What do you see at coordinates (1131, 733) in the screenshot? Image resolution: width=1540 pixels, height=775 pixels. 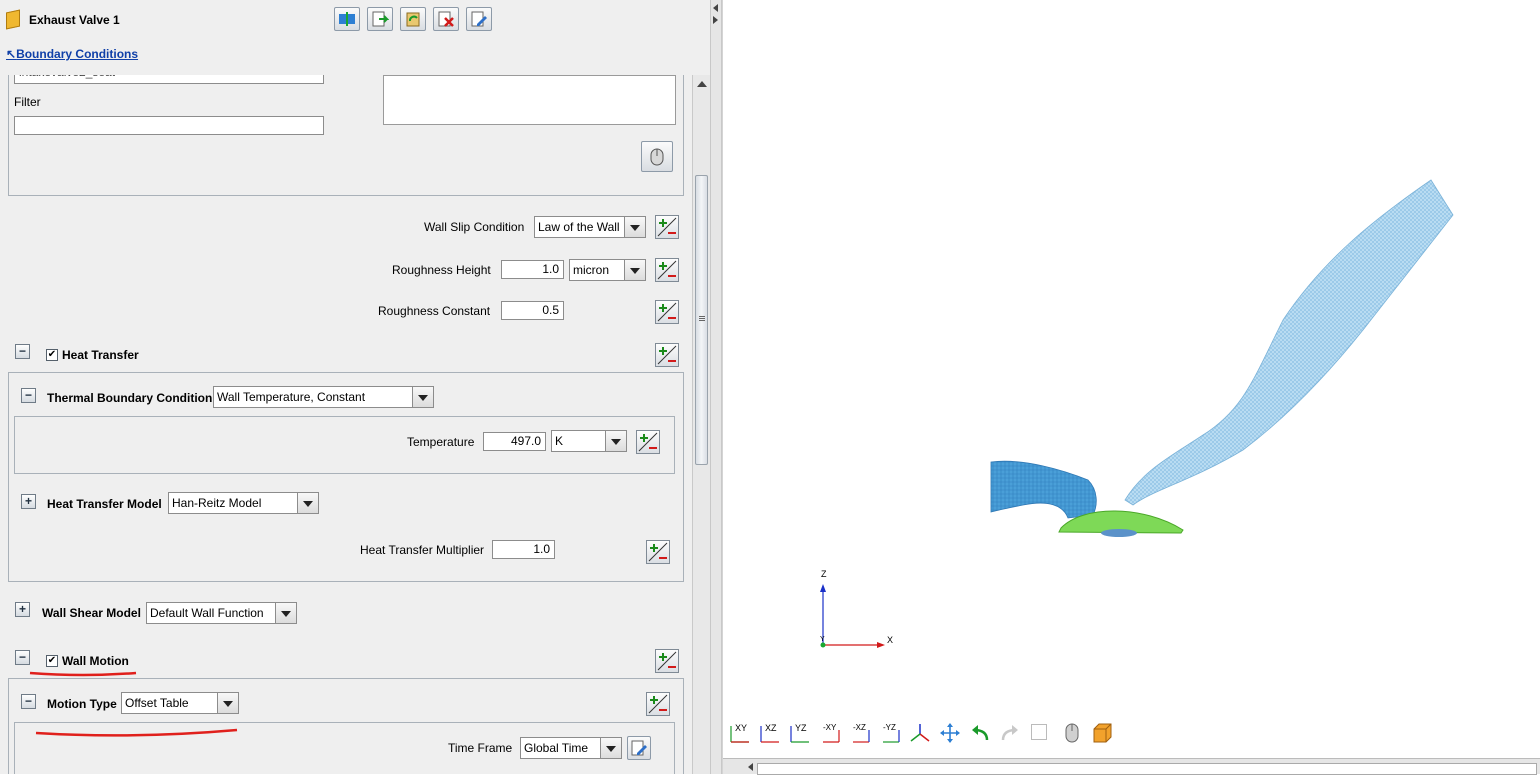 I see `view-toolbar: XY XZ YZ -XY -XZ -YZ` at bounding box center [1131, 733].